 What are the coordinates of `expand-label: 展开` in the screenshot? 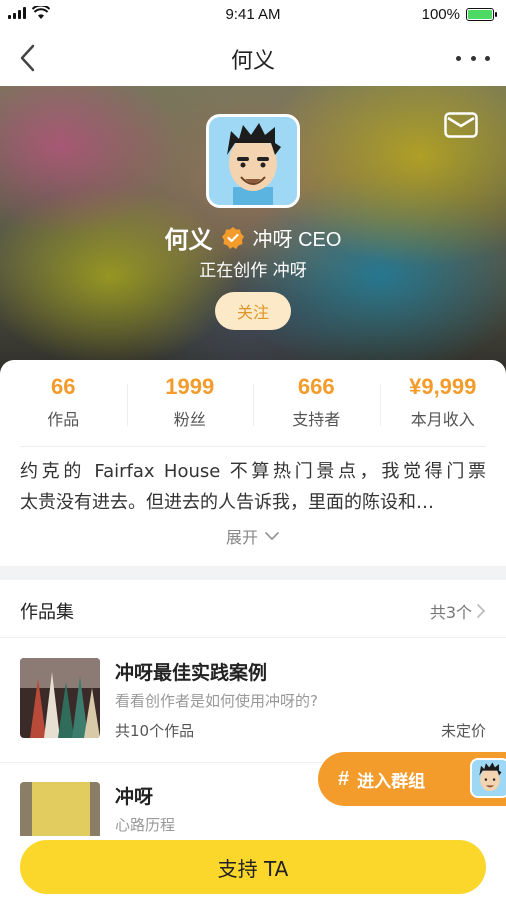 It's located at (241, 537).